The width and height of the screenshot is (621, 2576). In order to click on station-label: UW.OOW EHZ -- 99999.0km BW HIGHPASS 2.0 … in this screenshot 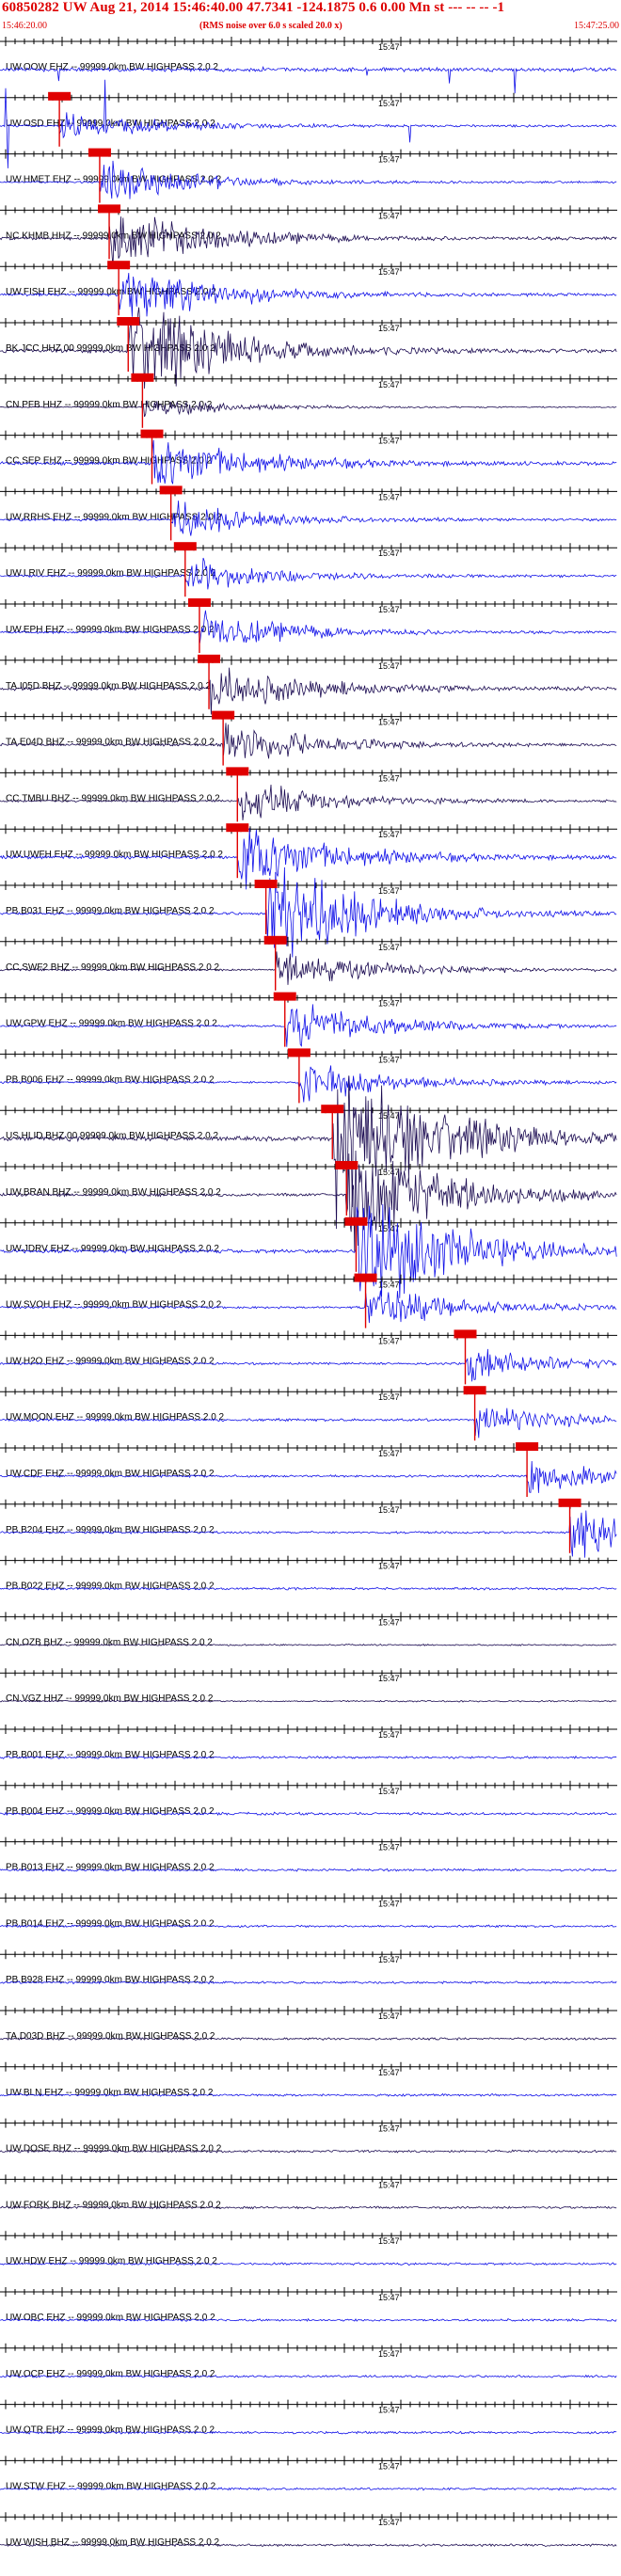, I will do `click(112, 67)`.